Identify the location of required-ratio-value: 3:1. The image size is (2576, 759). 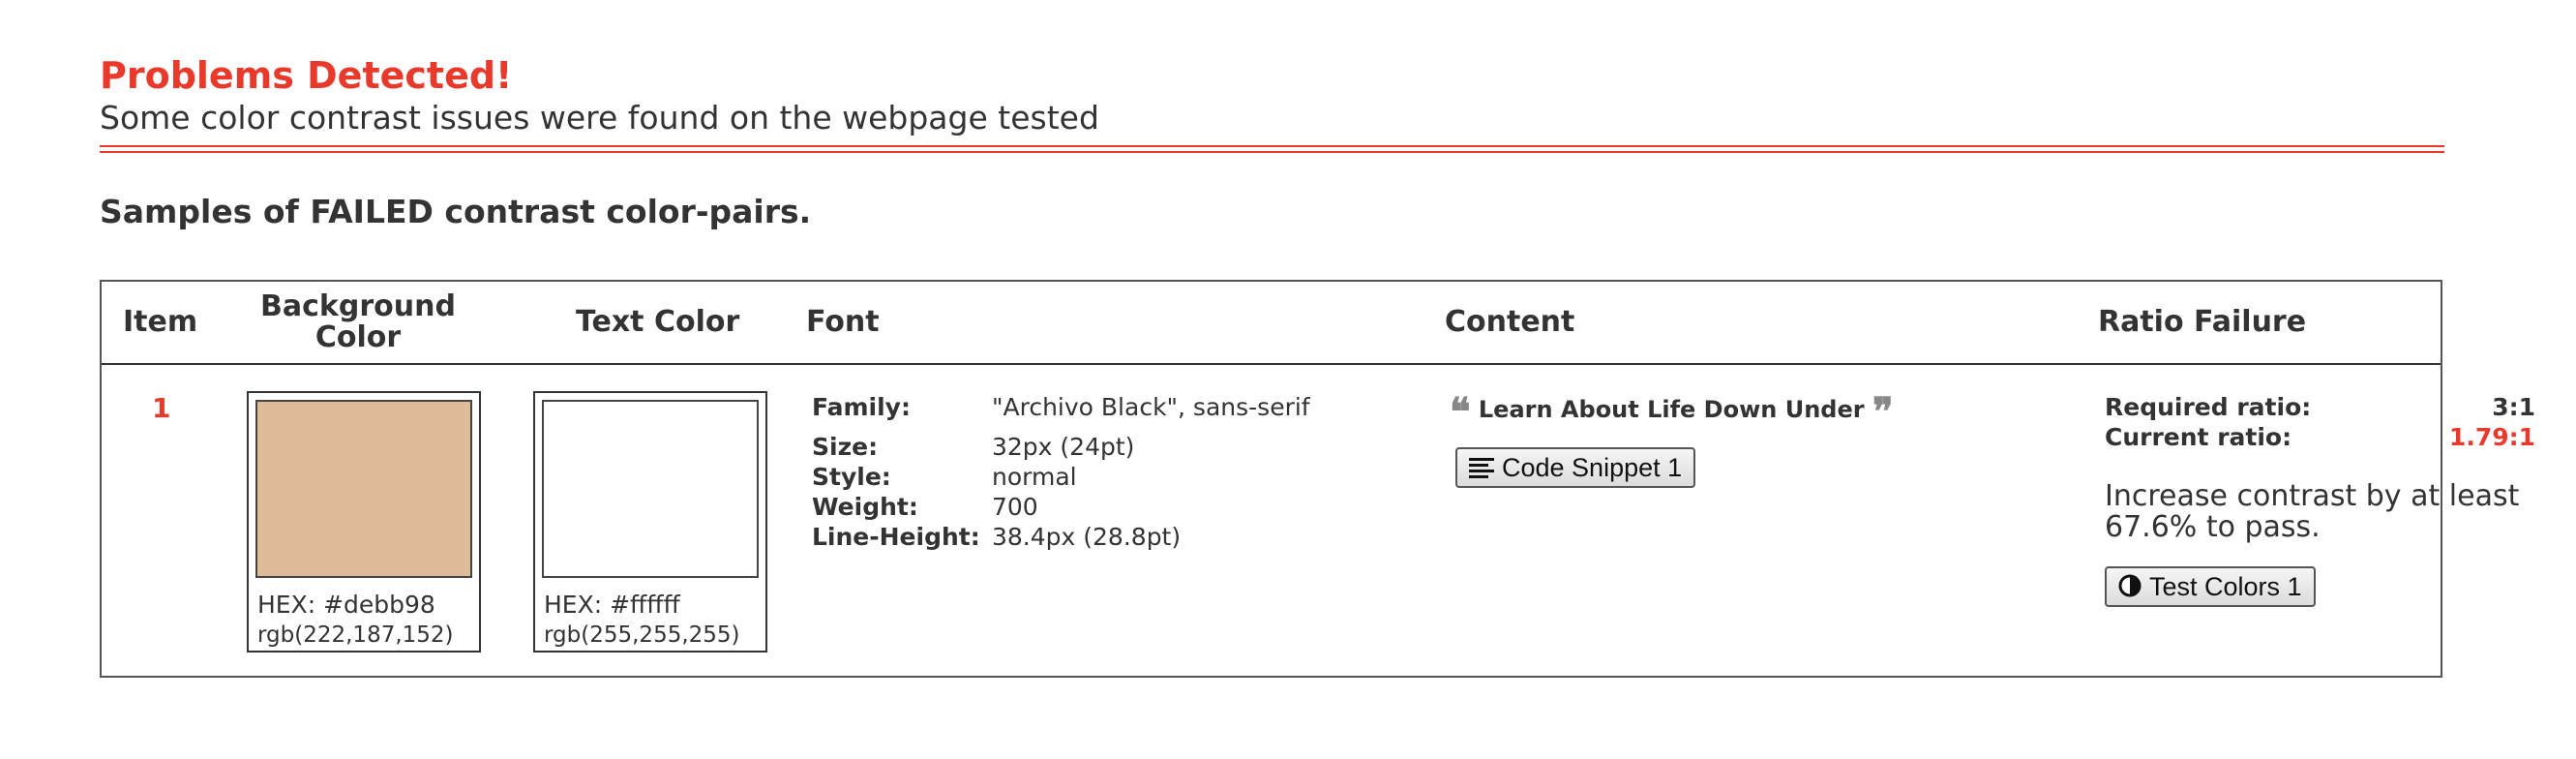
(2513, 407).